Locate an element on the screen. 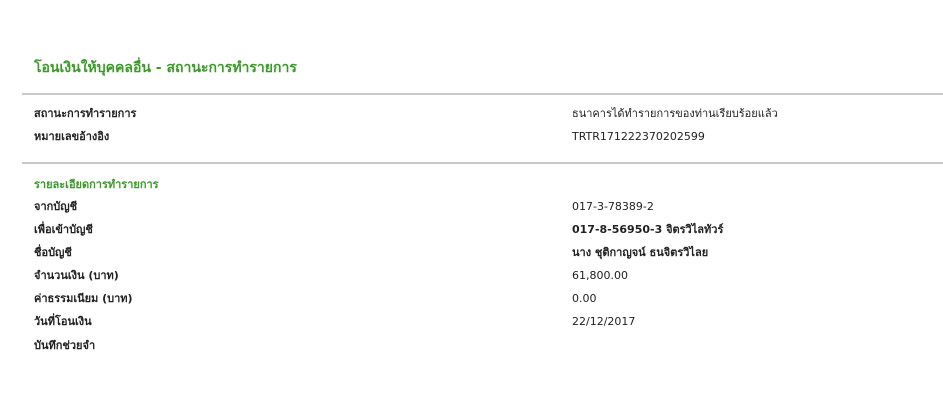 This screenshot has height=402, width=943. fee-label: ค่าธรรมเนียม (บาท) is located at coordinates (83, 298).